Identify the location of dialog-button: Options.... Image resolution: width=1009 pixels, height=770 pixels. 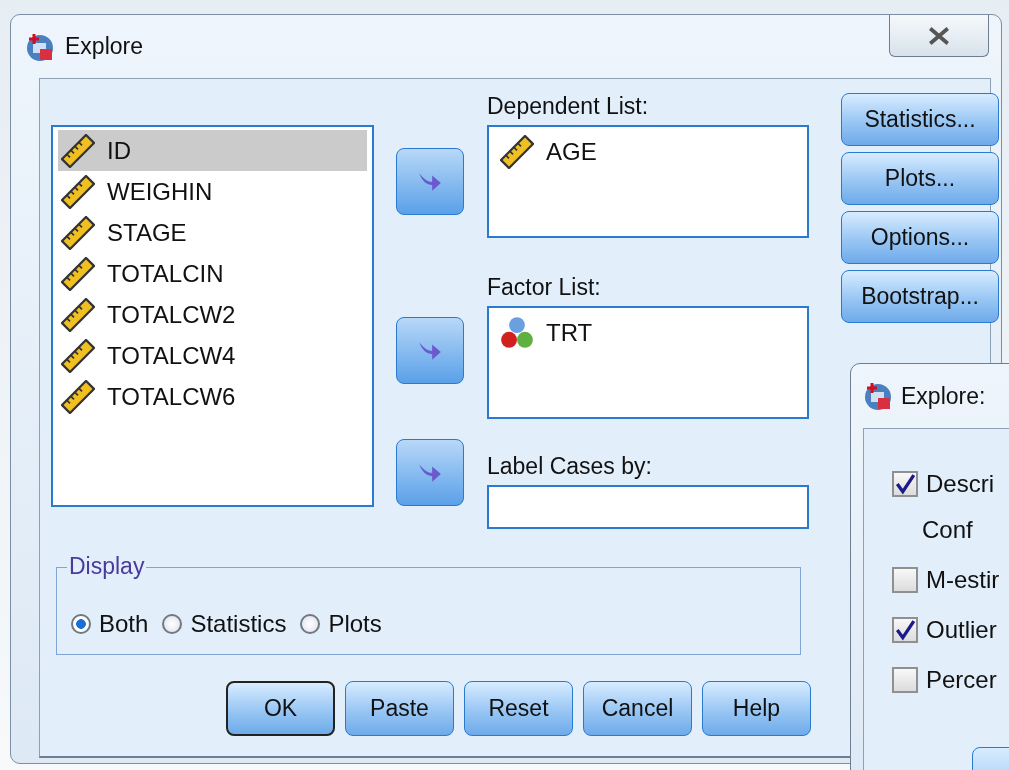
(920, 237).